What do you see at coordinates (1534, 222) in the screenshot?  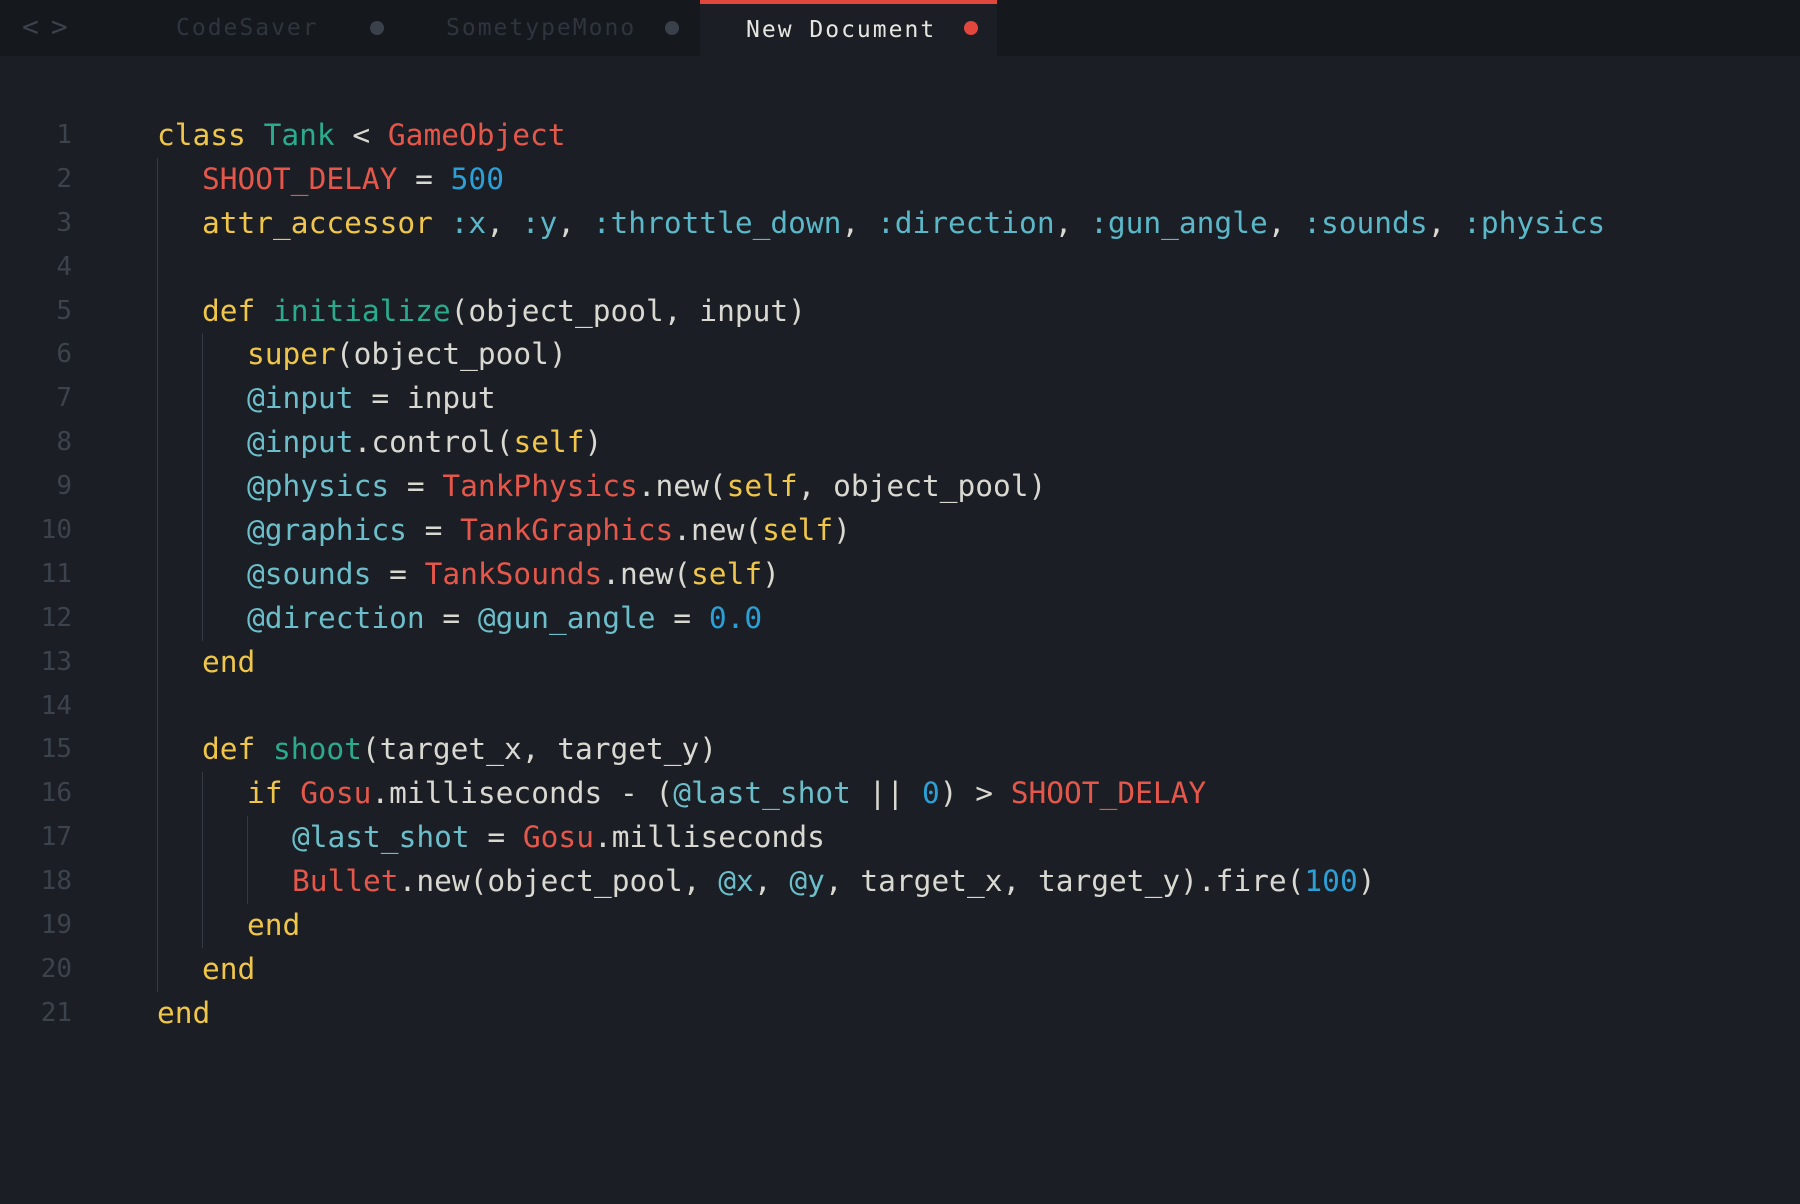 I see `code-token: :physics` at bounding box center [1534, 222].